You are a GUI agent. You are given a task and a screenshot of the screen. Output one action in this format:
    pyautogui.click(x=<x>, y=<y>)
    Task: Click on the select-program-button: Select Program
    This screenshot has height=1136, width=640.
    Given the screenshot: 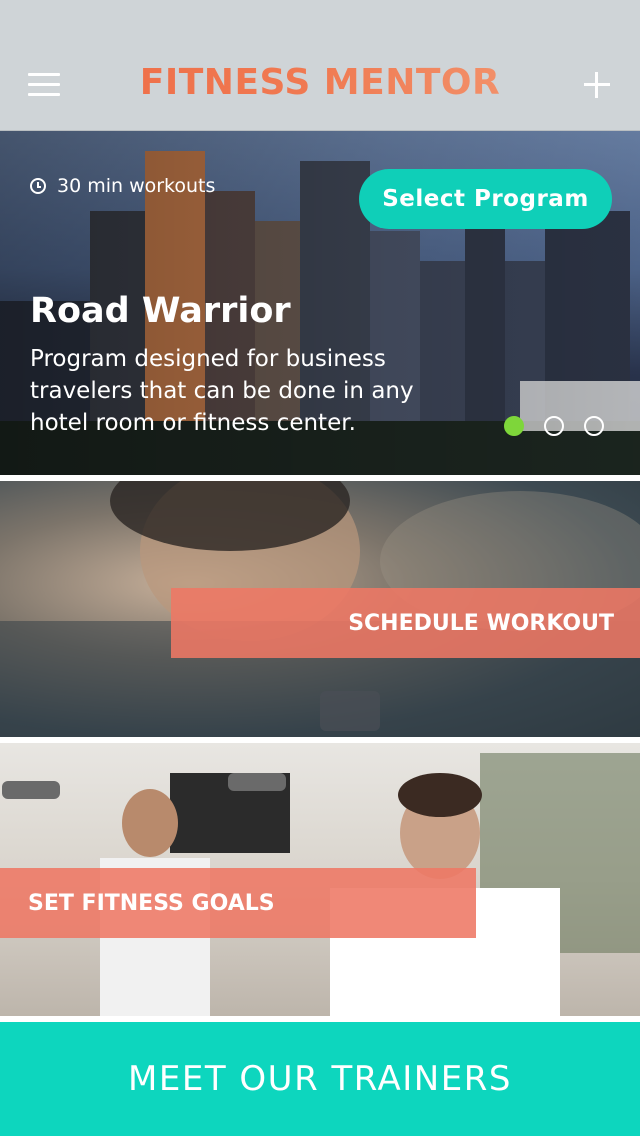 What is the action you would take?
    pyautogui.click(x=485, y=199)
    